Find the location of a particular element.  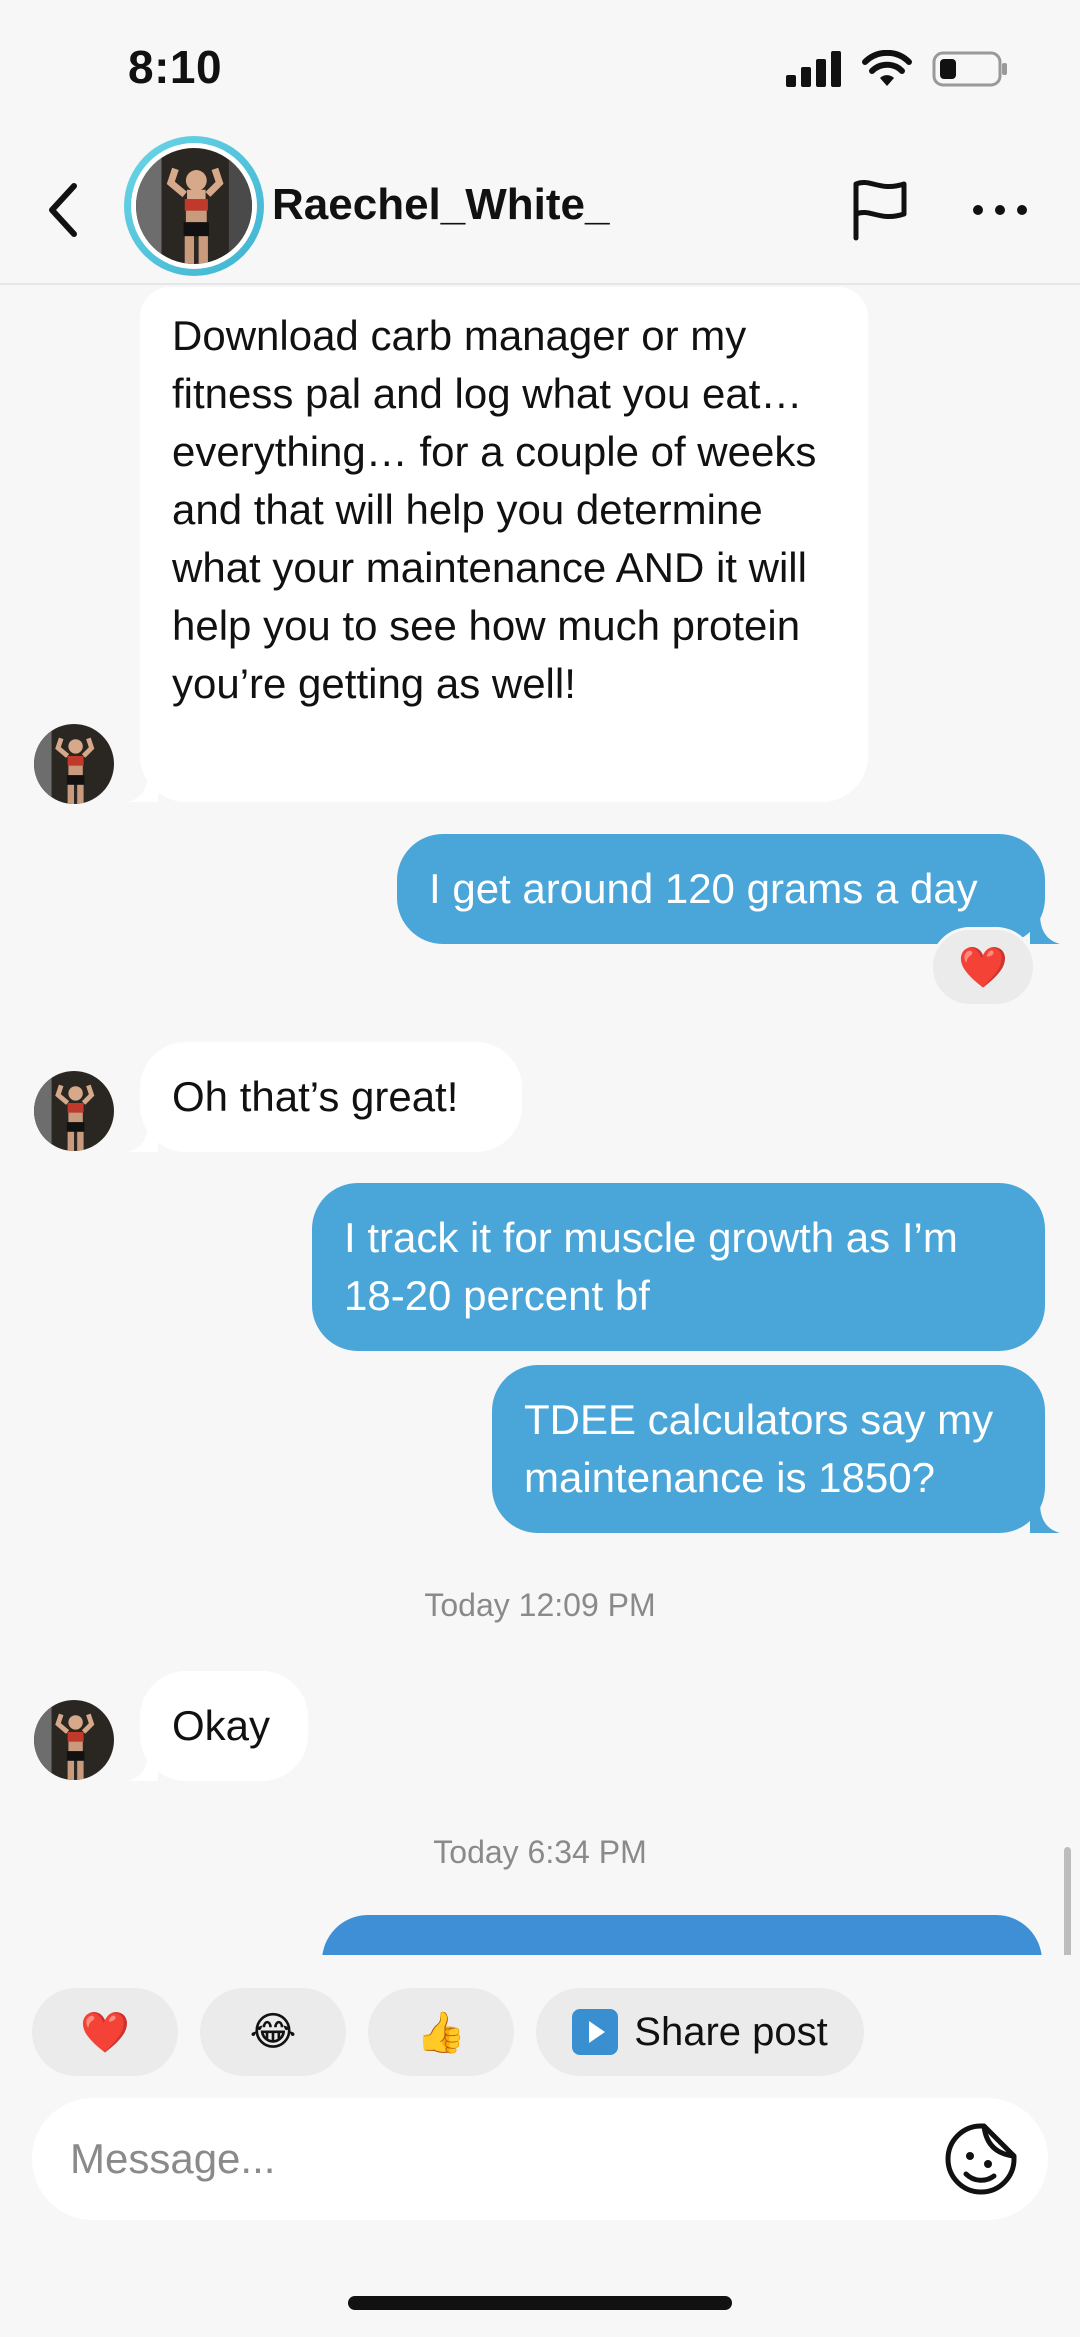

status-time: 8:10 is located at coordinates (175, 67).